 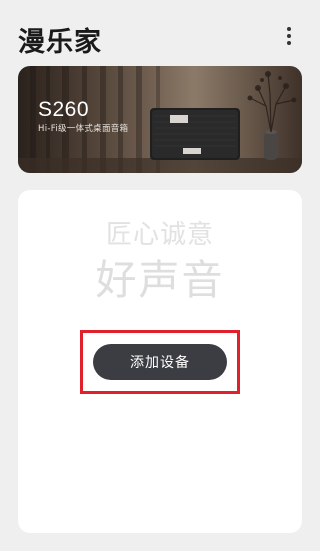 I want to click on banner-title: S260, so click(x=64, y=109).